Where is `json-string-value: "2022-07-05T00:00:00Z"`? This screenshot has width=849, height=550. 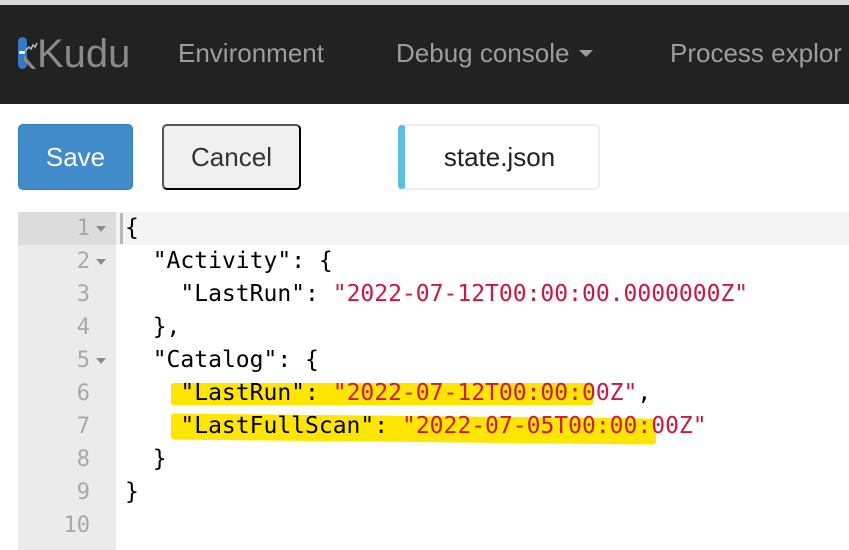 json-string-value: "2022-07-05T00:00:00Z" is located at coordinates (554, 426).